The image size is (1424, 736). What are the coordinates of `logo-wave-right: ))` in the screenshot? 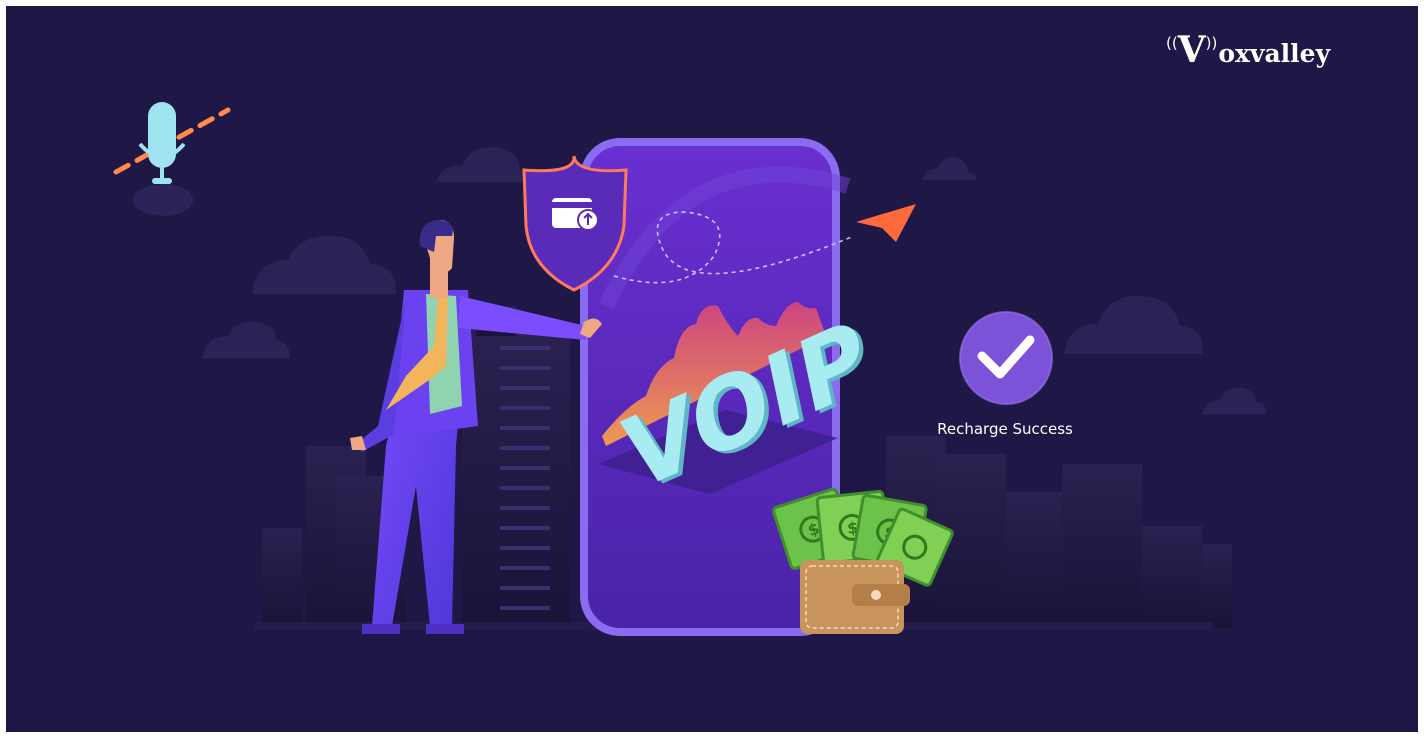 It's located at (1211, 43).